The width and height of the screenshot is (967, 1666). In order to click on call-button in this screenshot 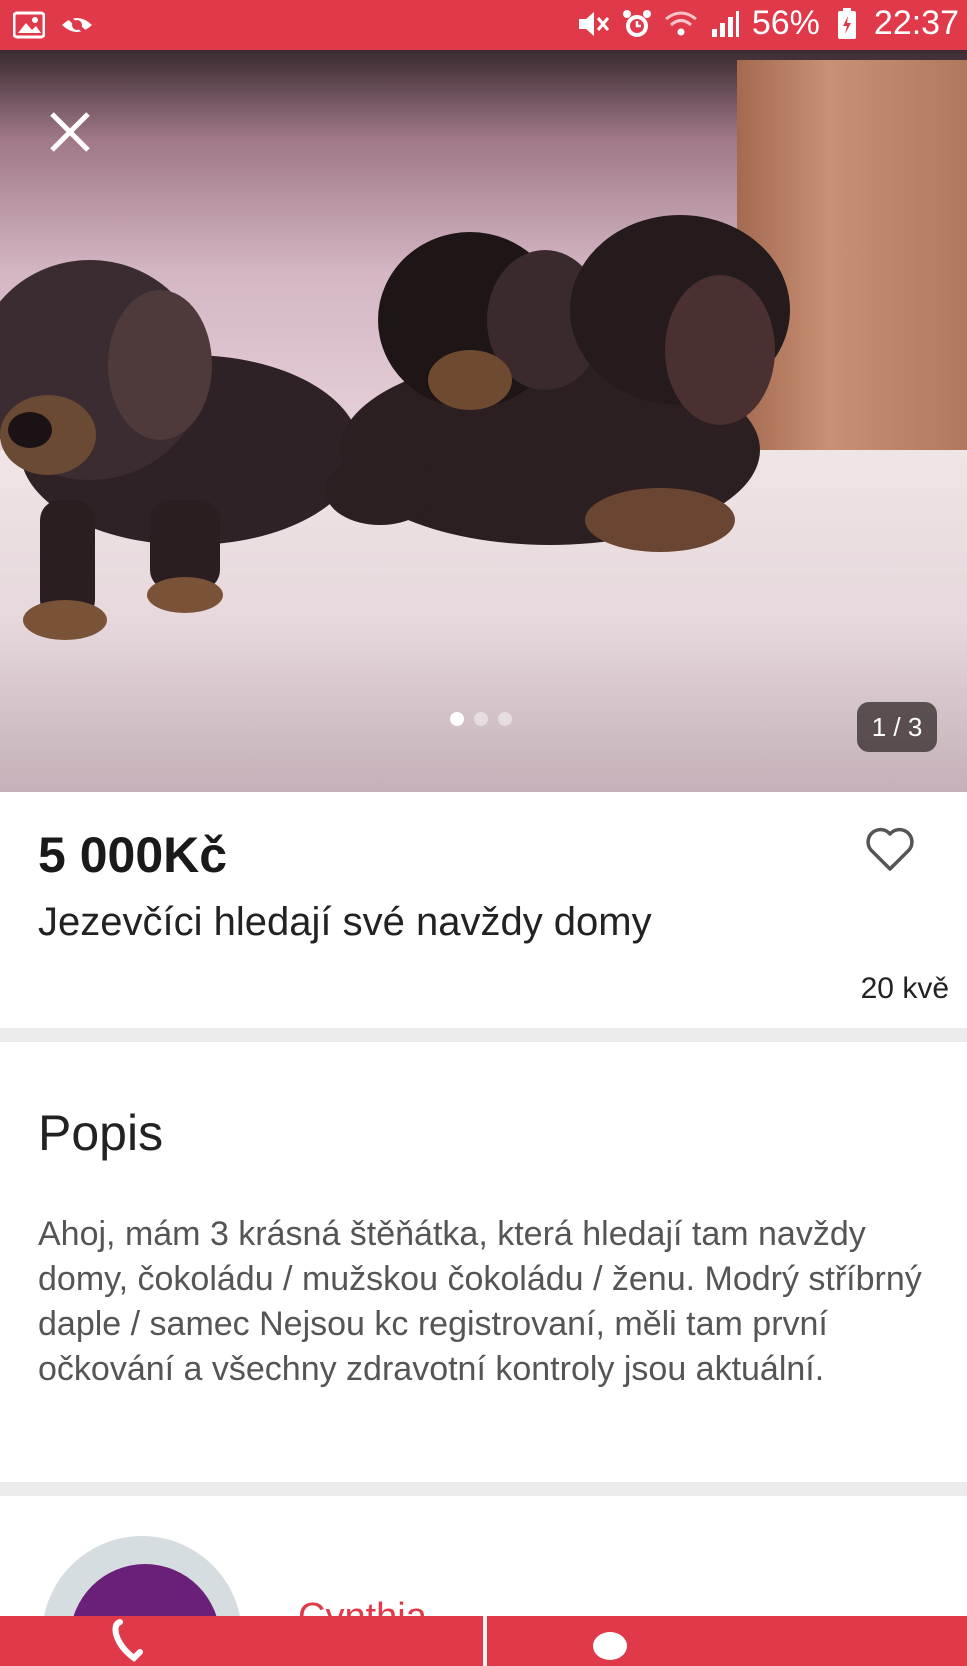, I will do `click(130, 1641)`.